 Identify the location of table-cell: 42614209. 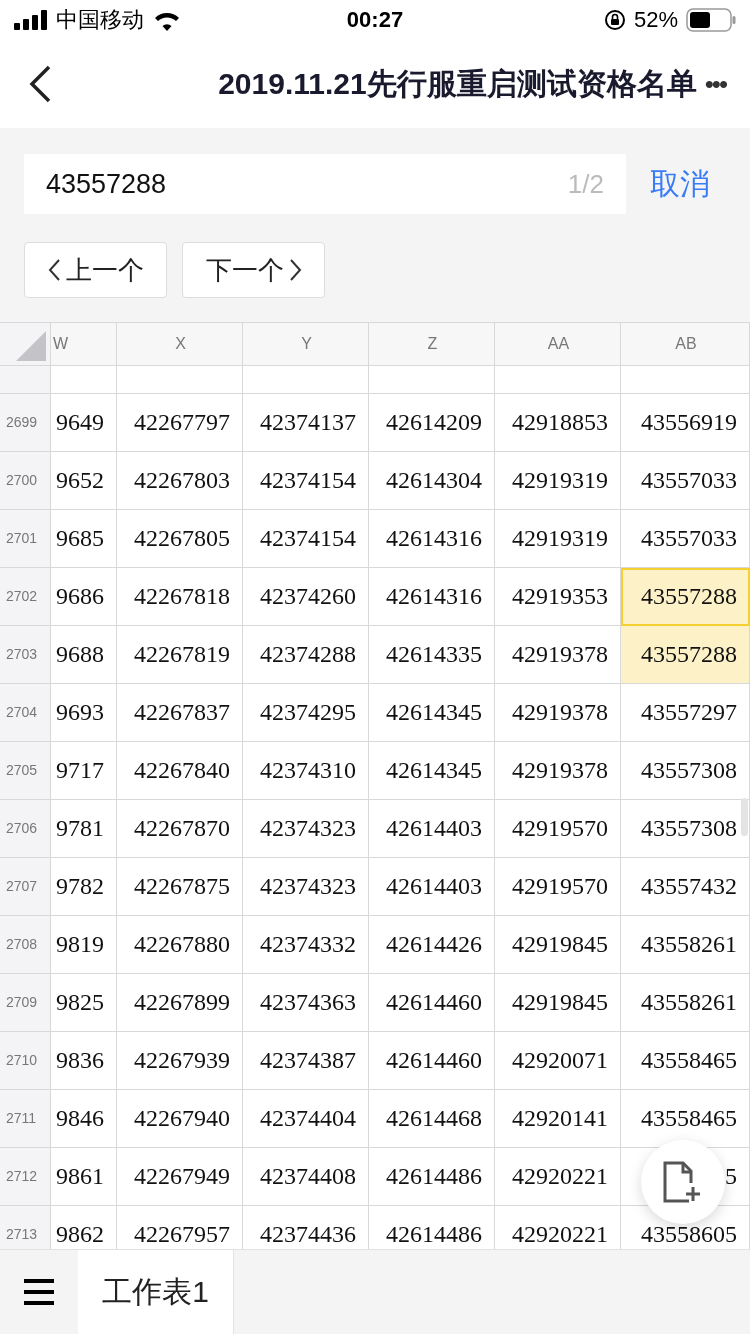
(432, 423).